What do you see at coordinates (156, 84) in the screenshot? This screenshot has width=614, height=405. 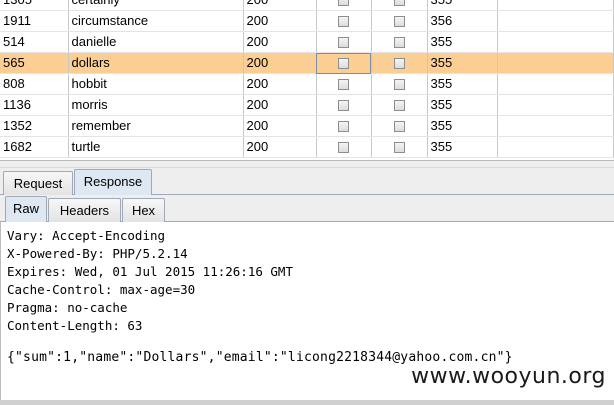 I see `cell-payload: hobbit` at bounding box center [156, 84].